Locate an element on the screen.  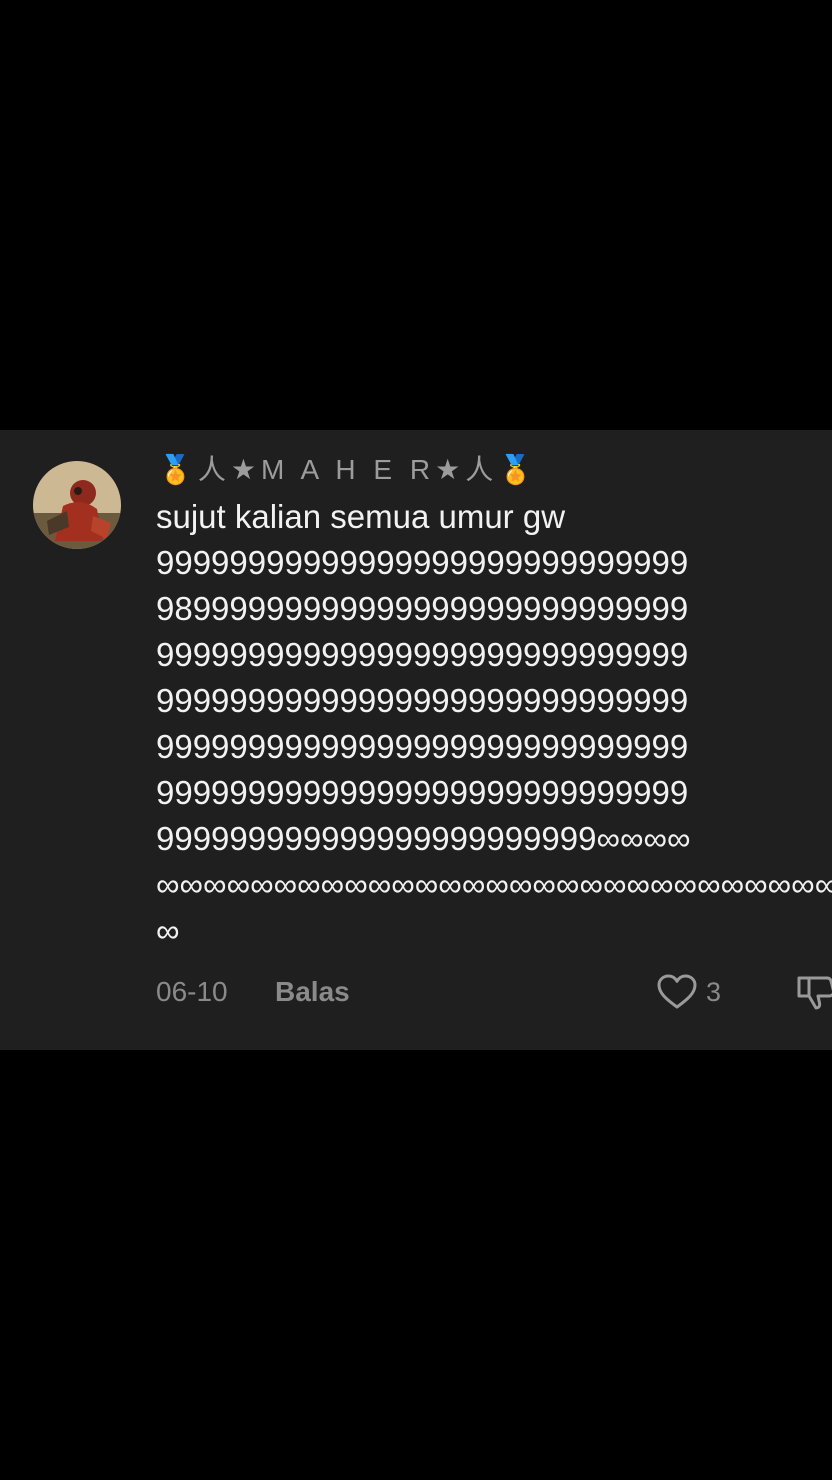
like-button: 3 is located at coordinates (688, 992).